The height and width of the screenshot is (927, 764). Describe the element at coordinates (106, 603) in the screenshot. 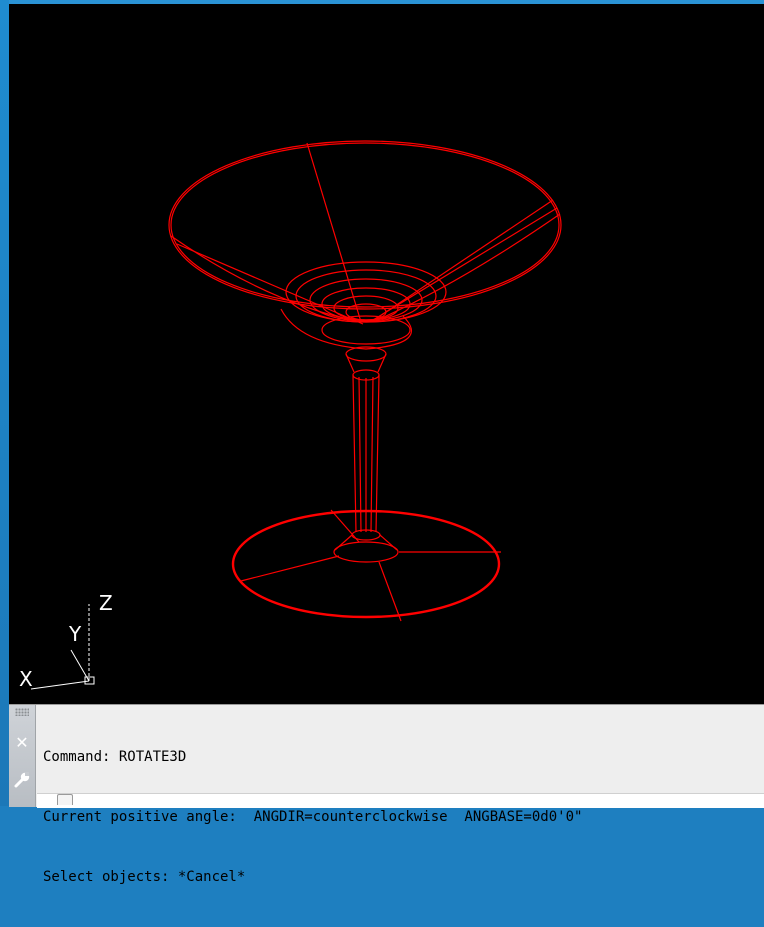

I see `ucs-z-label: Z` at that location.